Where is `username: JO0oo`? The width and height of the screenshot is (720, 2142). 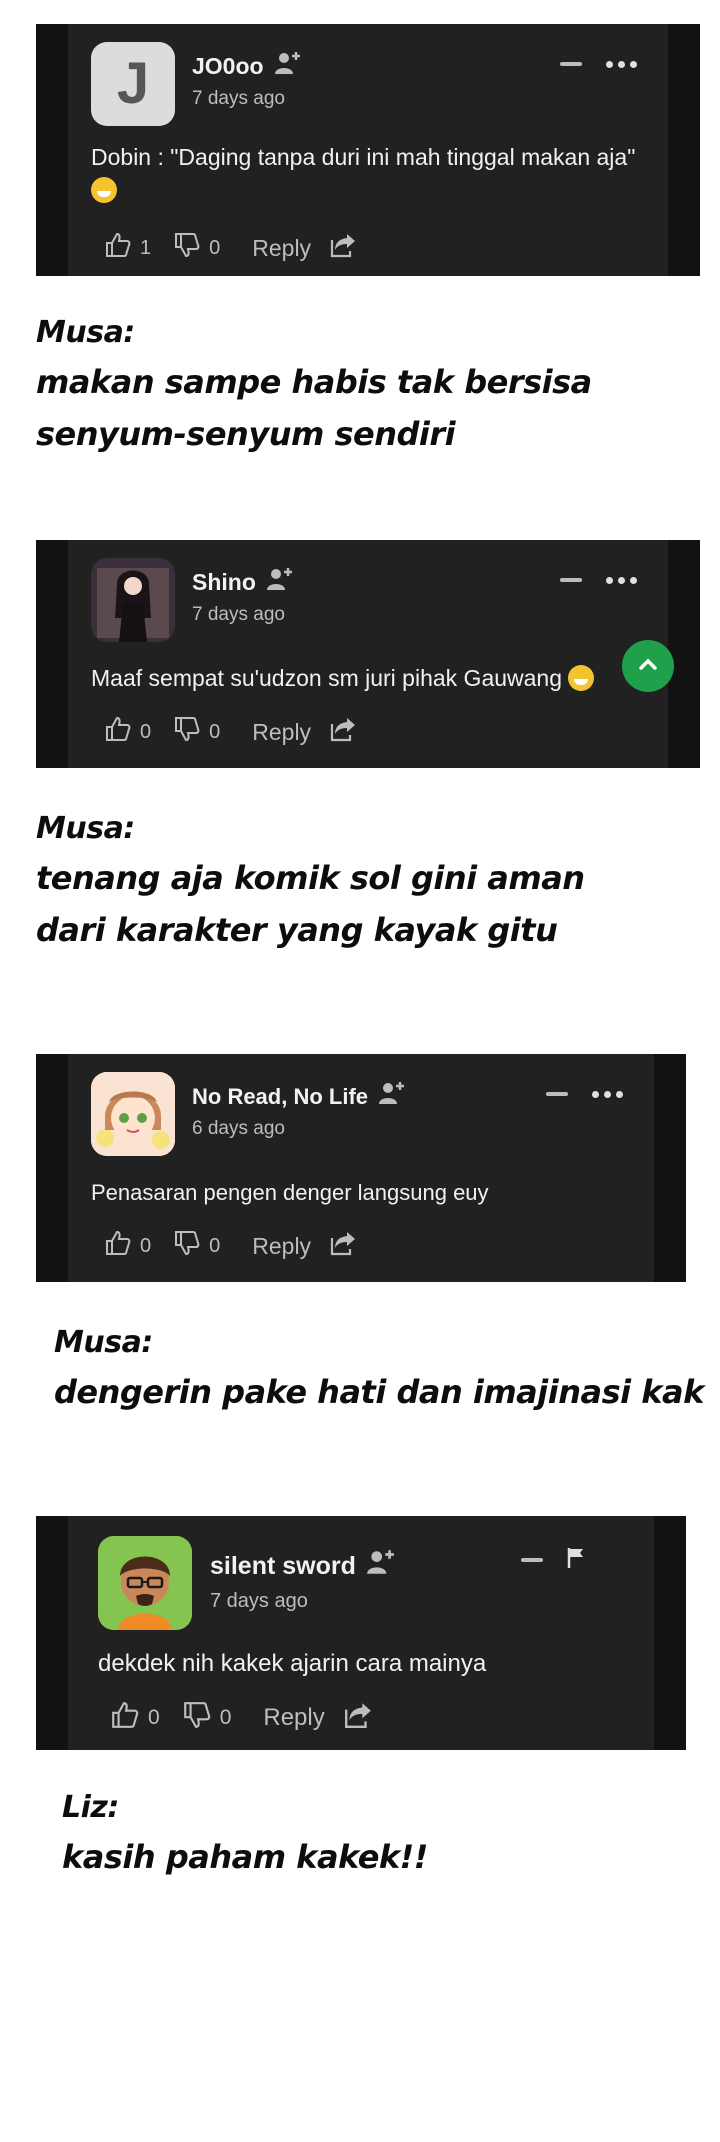
username: JO0oo is located at coordinates (228, 66).